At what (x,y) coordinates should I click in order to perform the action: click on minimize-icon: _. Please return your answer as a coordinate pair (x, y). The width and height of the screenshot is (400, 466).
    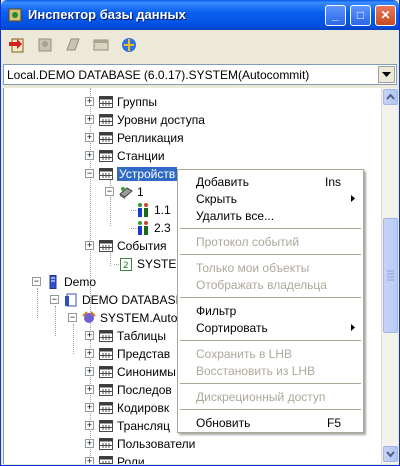
    Looking at the image, I should click on (335, 15).